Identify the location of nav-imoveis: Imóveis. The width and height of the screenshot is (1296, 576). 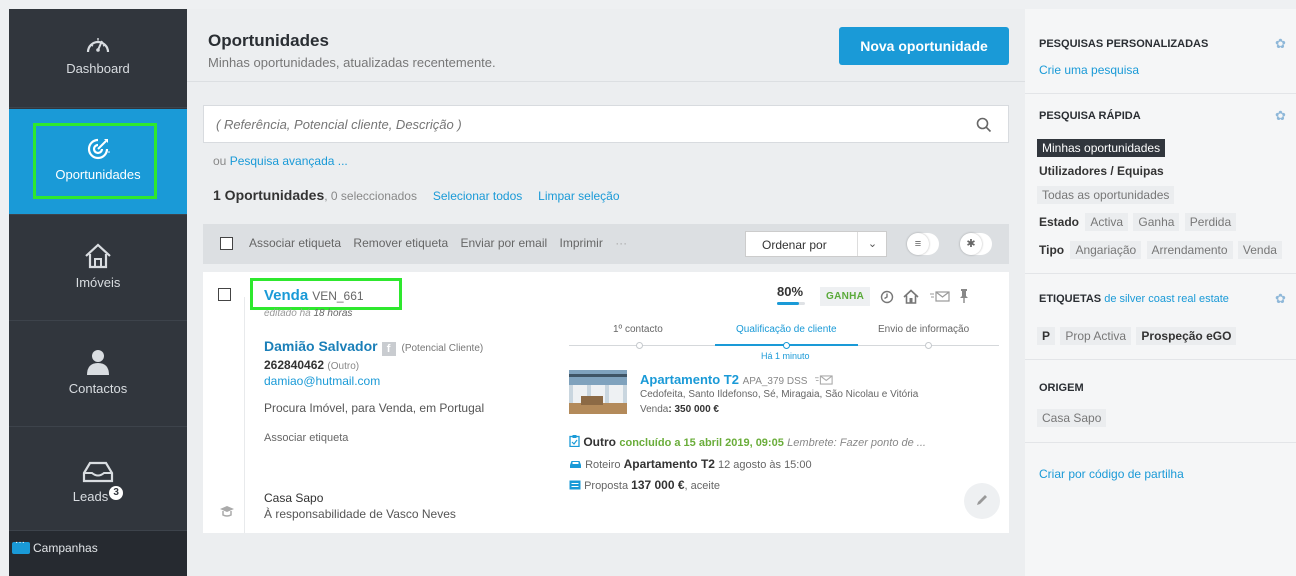
(98, 268).